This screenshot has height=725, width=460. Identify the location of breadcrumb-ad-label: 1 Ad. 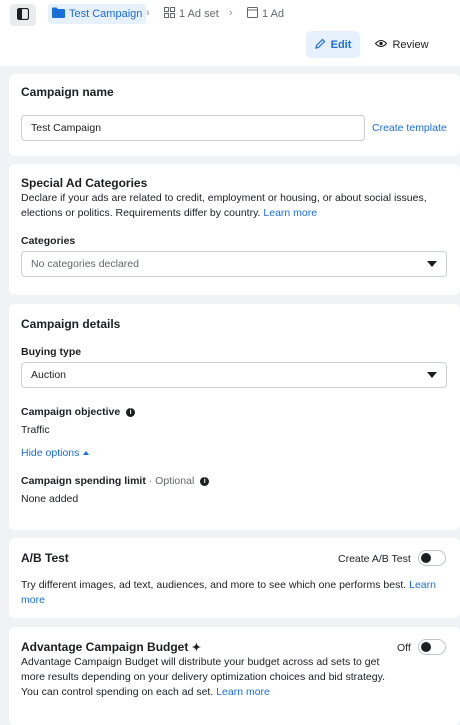
(273, 14).